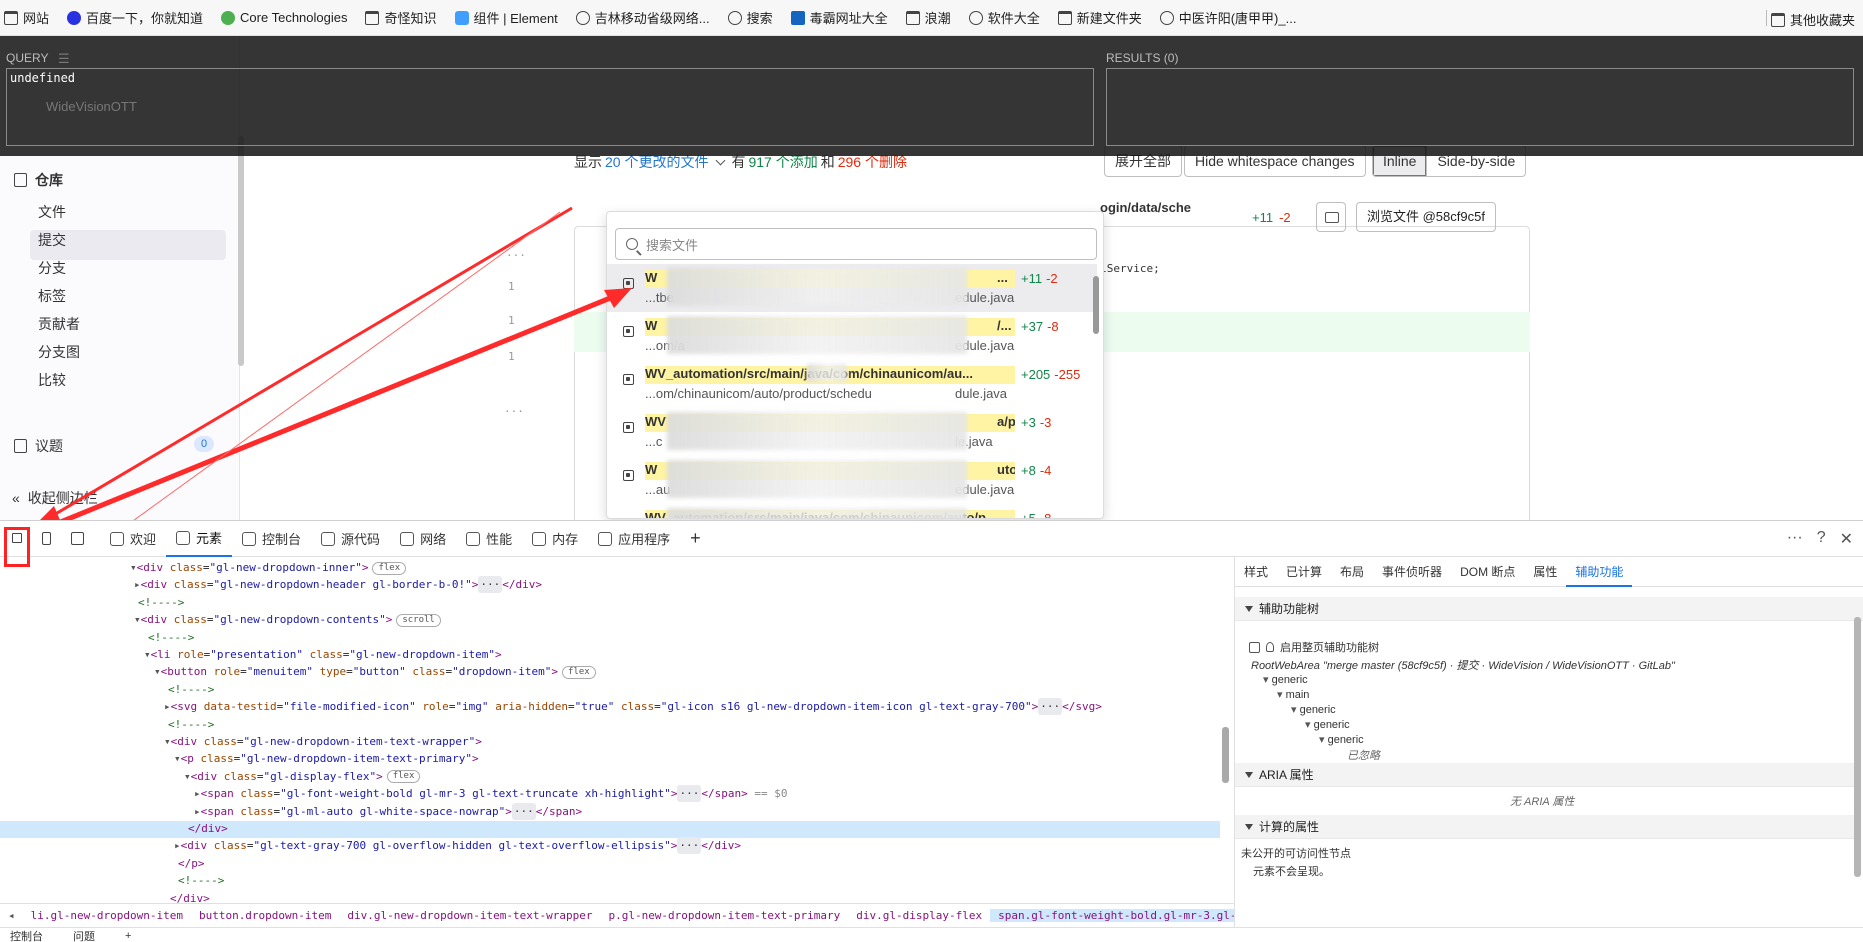  I want to click on breadcrumb-item: li.gl-new-dropdown-item, so click(107, 915).